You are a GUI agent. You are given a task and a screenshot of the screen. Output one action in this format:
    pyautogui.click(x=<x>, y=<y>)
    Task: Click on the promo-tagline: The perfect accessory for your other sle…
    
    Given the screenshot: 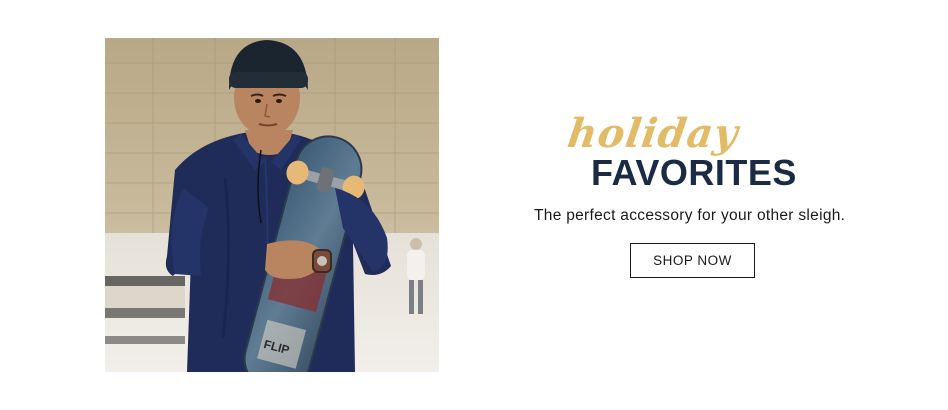 What is the action you would take?
    pyautogui.click(x=690, y=215)
    